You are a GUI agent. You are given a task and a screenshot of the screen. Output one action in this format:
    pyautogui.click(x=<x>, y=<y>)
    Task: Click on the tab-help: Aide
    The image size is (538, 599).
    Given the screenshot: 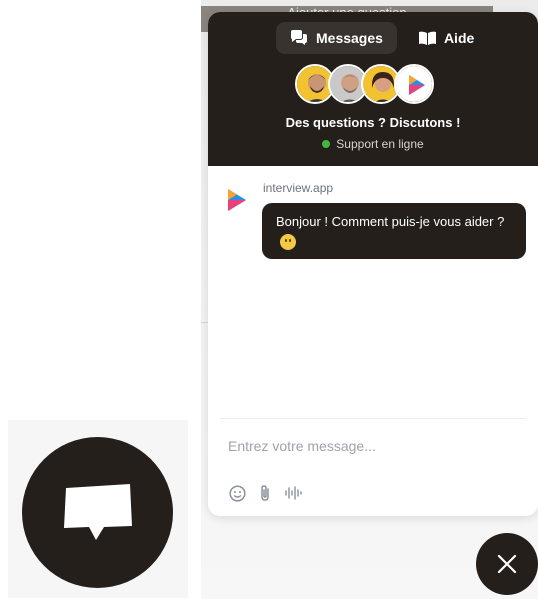 What is the action you would take?
    pyautogui.click(x=446, y=38)
    